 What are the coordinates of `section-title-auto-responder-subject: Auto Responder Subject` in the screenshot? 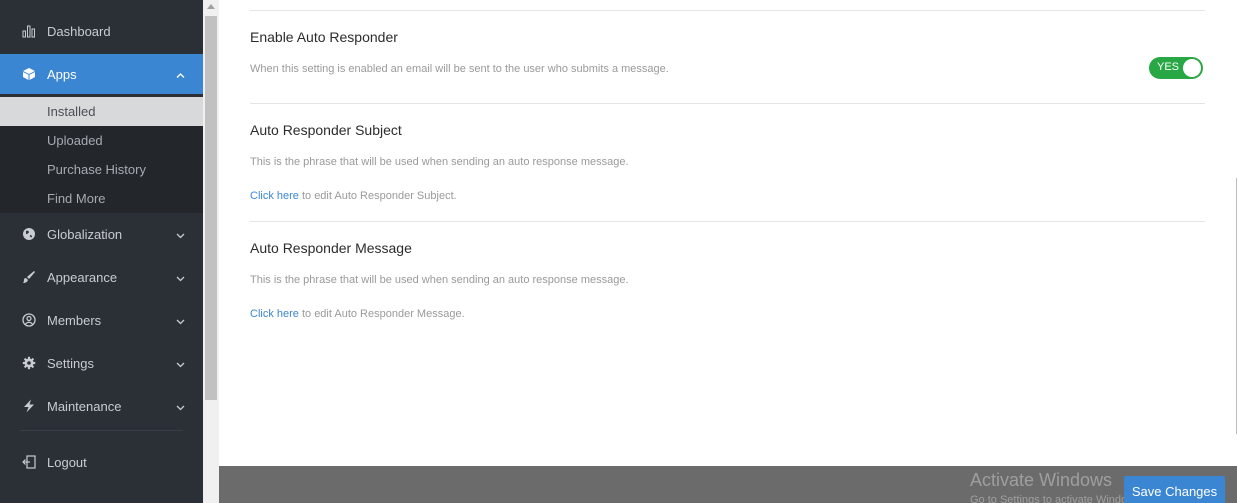 It's located at (326, 130).